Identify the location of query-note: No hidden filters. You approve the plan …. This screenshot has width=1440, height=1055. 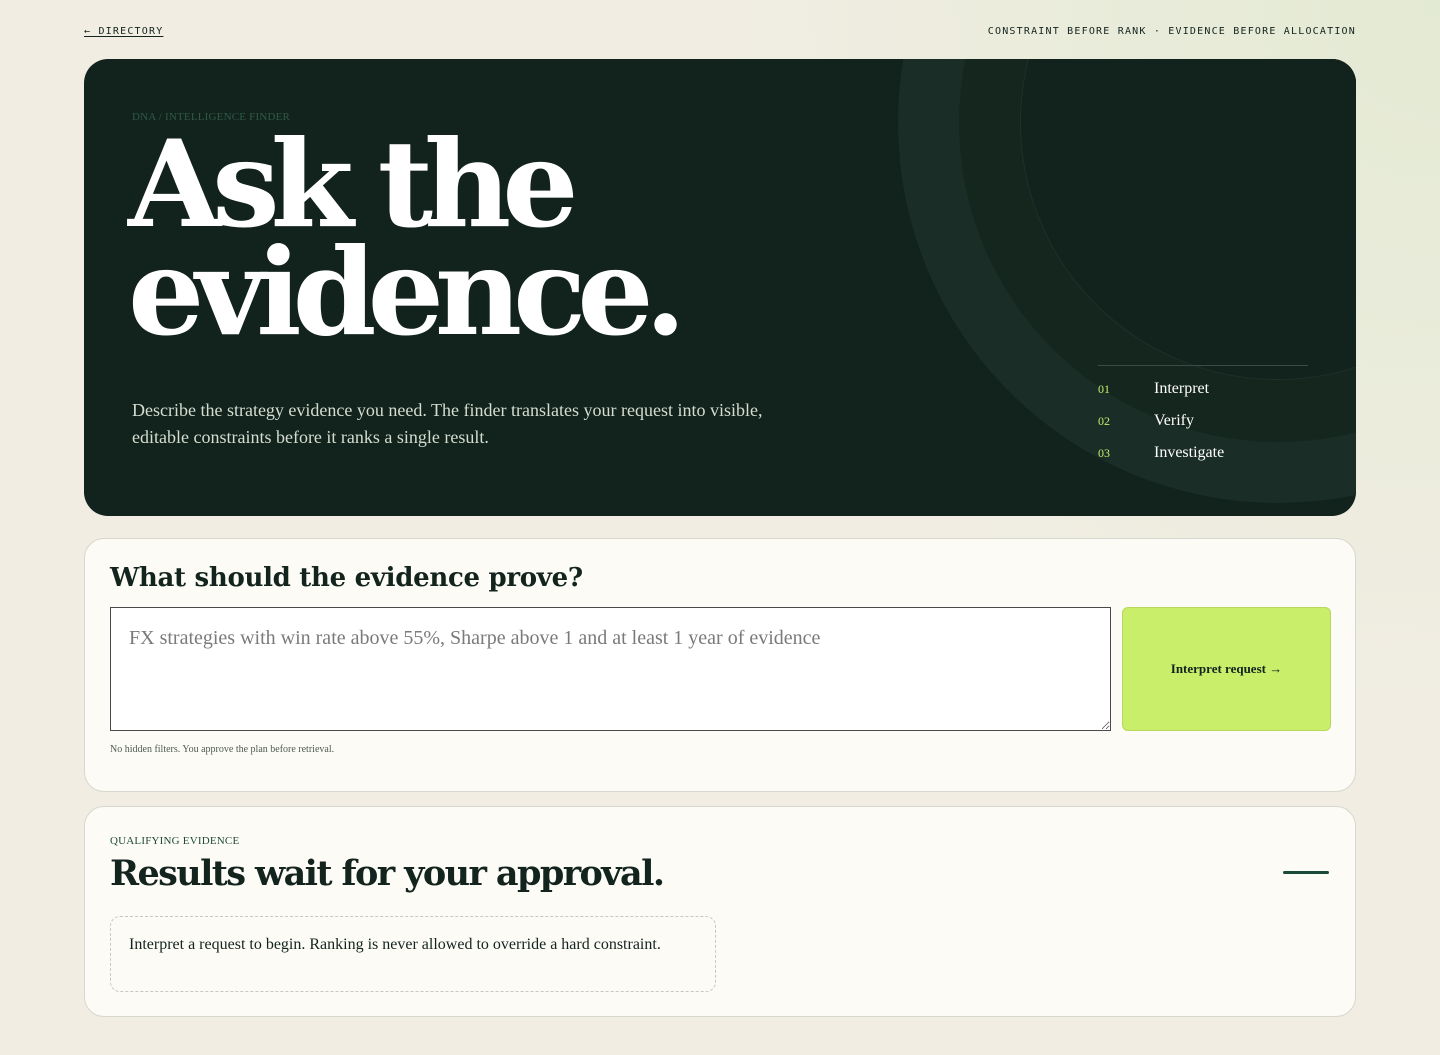
(222, 749).